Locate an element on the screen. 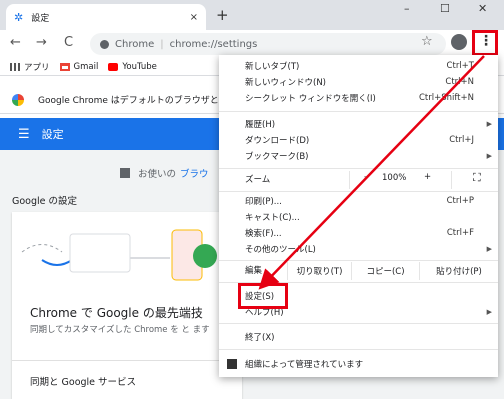  menu-edit-row: 編集 切り取り(T) コピー(C) 貼り付け(P) is located at coordinates (358, 271).